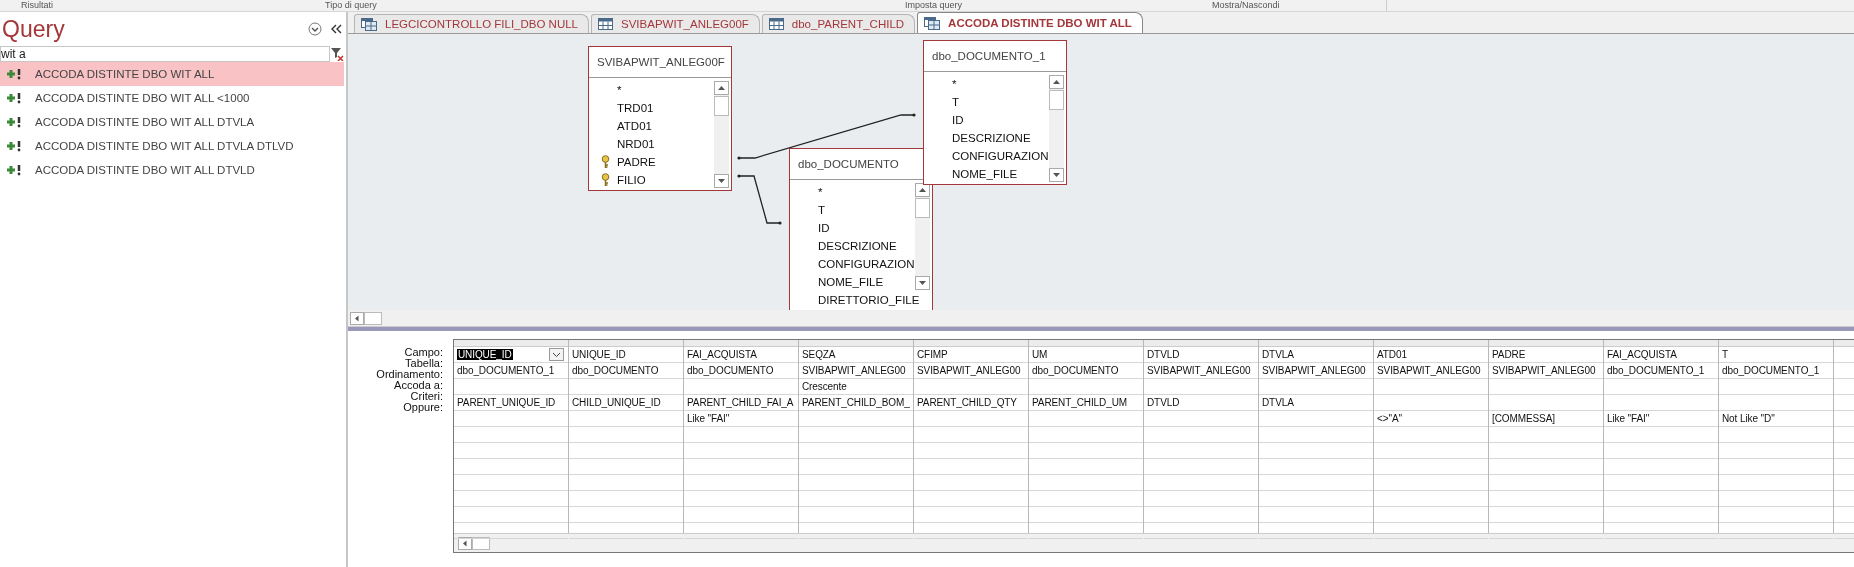 This screenshot has height=567, width=1854. Describe the element at coordinates (165, 54) in the screenshot. I see `search-field: wit a` at that location.